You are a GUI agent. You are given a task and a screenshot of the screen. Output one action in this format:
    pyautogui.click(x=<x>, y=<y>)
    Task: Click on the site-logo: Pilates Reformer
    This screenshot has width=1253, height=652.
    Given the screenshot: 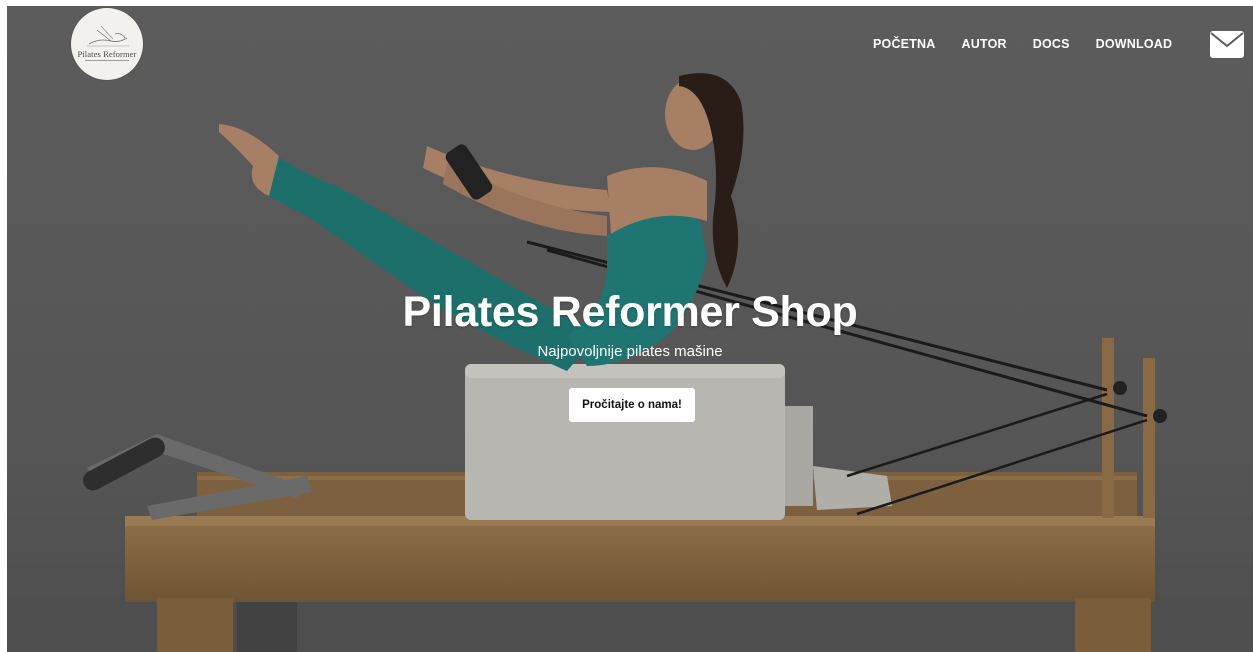 What is the action you would take?
    pyautogui.click(x=107, y=44)
    